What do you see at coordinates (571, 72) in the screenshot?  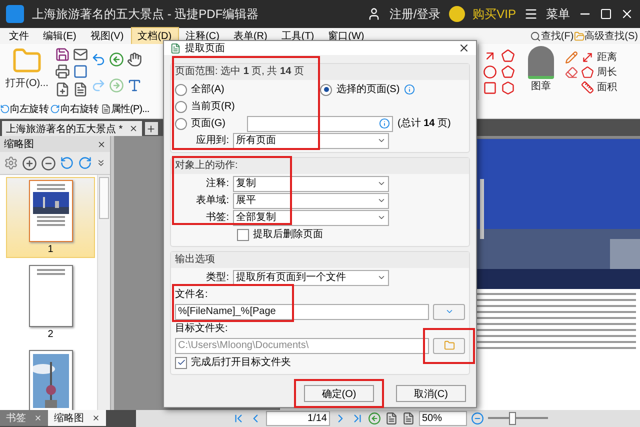 I see `eraser-icon` at bounding box center [571, 72].